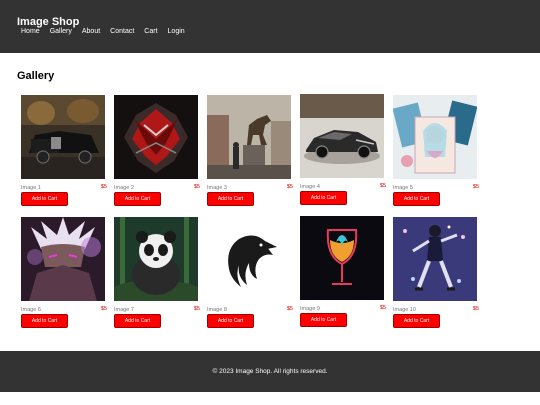  What do you see at coordinates (342, 258) in the screenshot?
I see `product-image-wine-glass` at bounding box center [342, 258].